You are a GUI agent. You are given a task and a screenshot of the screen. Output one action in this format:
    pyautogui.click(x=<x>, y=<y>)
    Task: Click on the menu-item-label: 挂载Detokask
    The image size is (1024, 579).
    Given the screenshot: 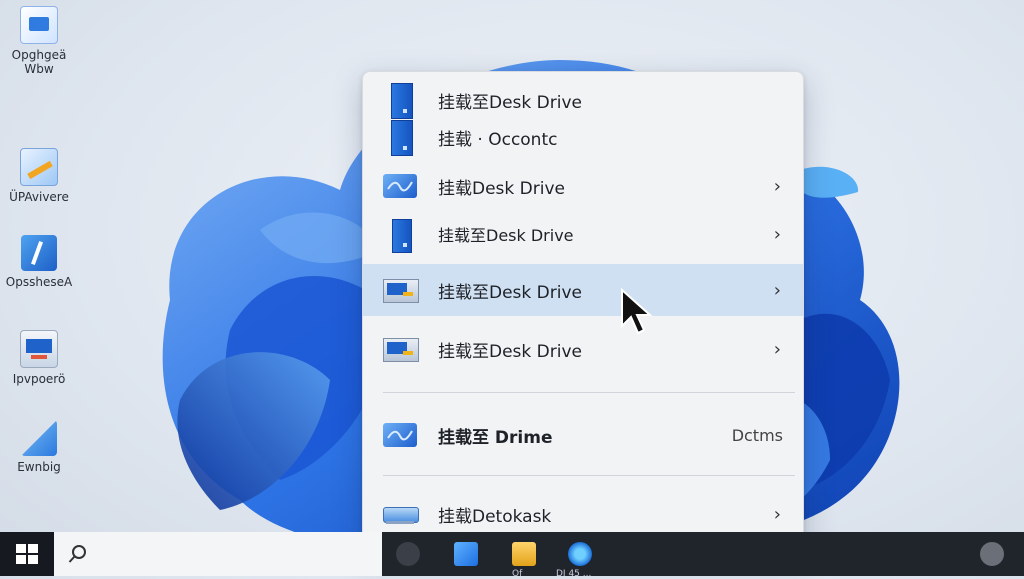 What is the action you would take?
    pyautogui.click(x=495, y=516)
    